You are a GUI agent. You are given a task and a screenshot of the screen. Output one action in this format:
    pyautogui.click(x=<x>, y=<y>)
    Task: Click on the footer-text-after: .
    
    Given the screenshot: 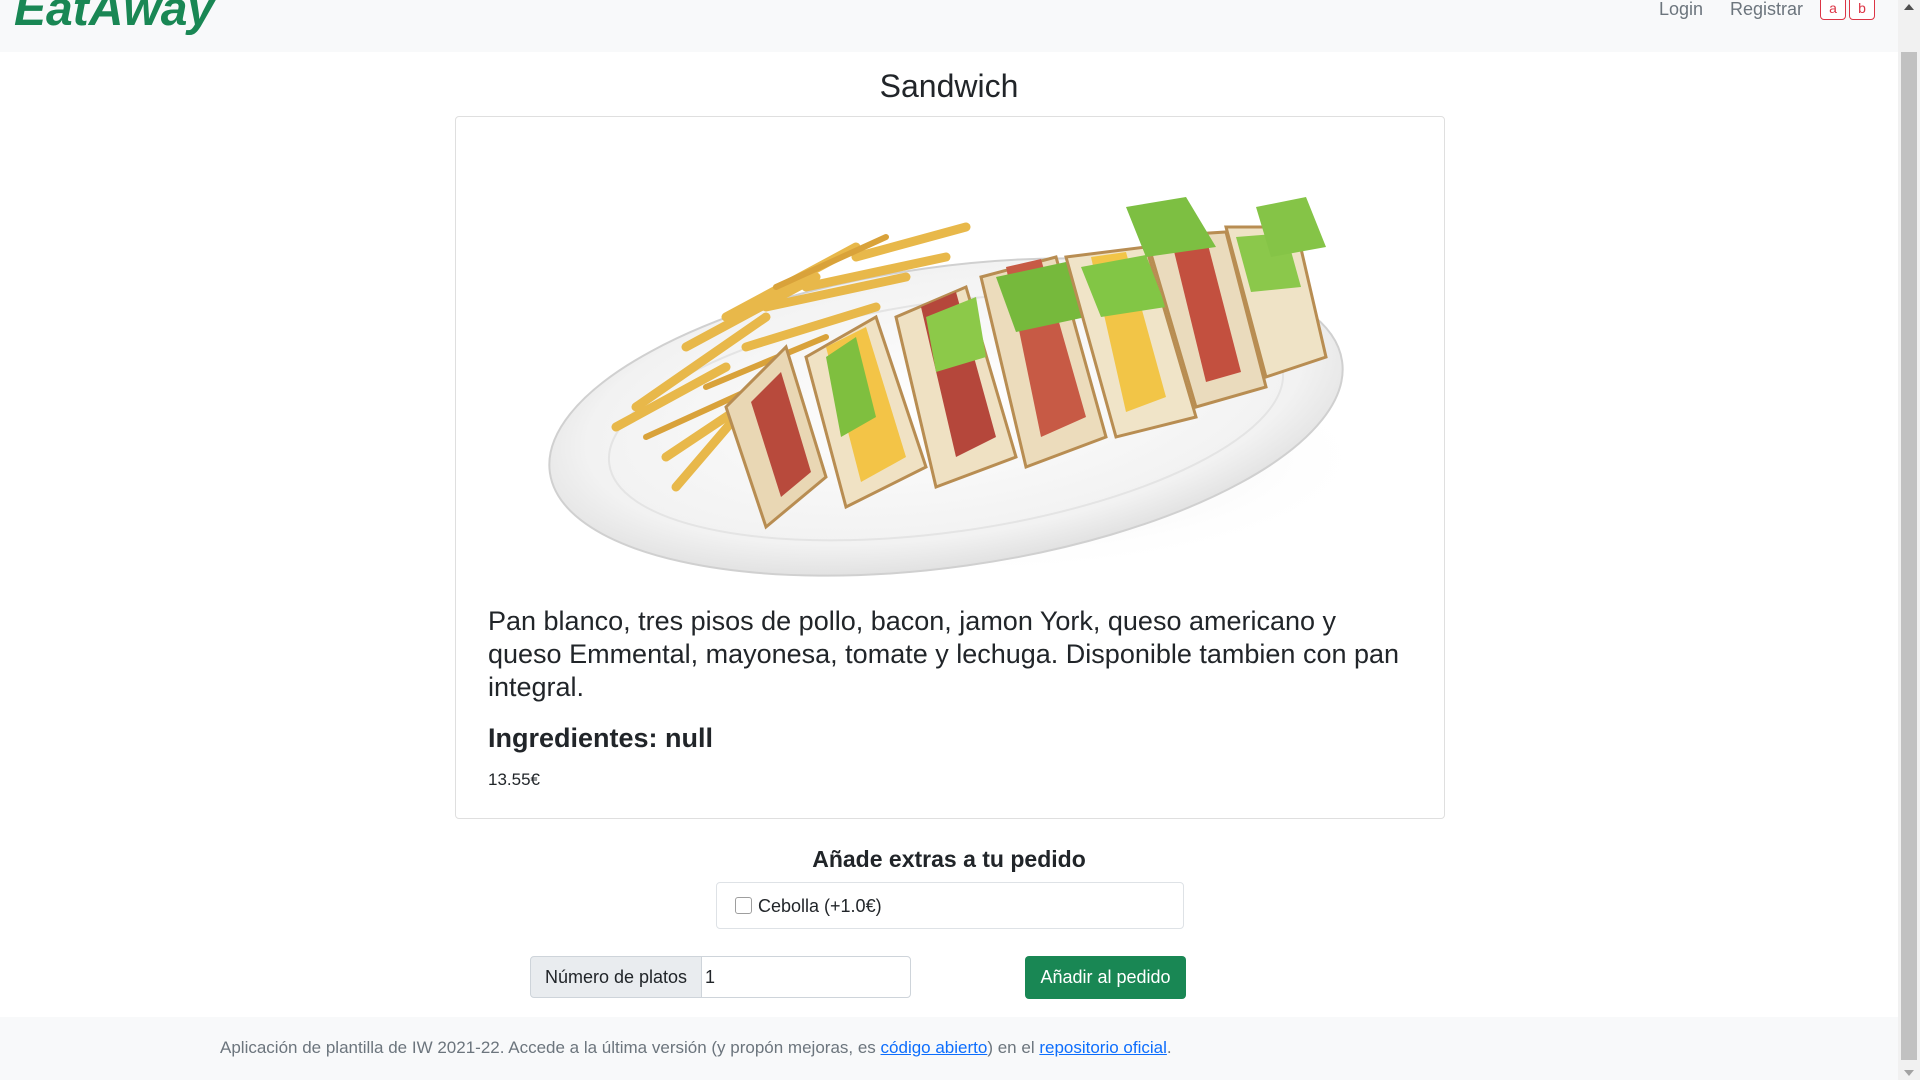 What is the action you would take?
    pyautogui.click(x=1169, y=1047)
    